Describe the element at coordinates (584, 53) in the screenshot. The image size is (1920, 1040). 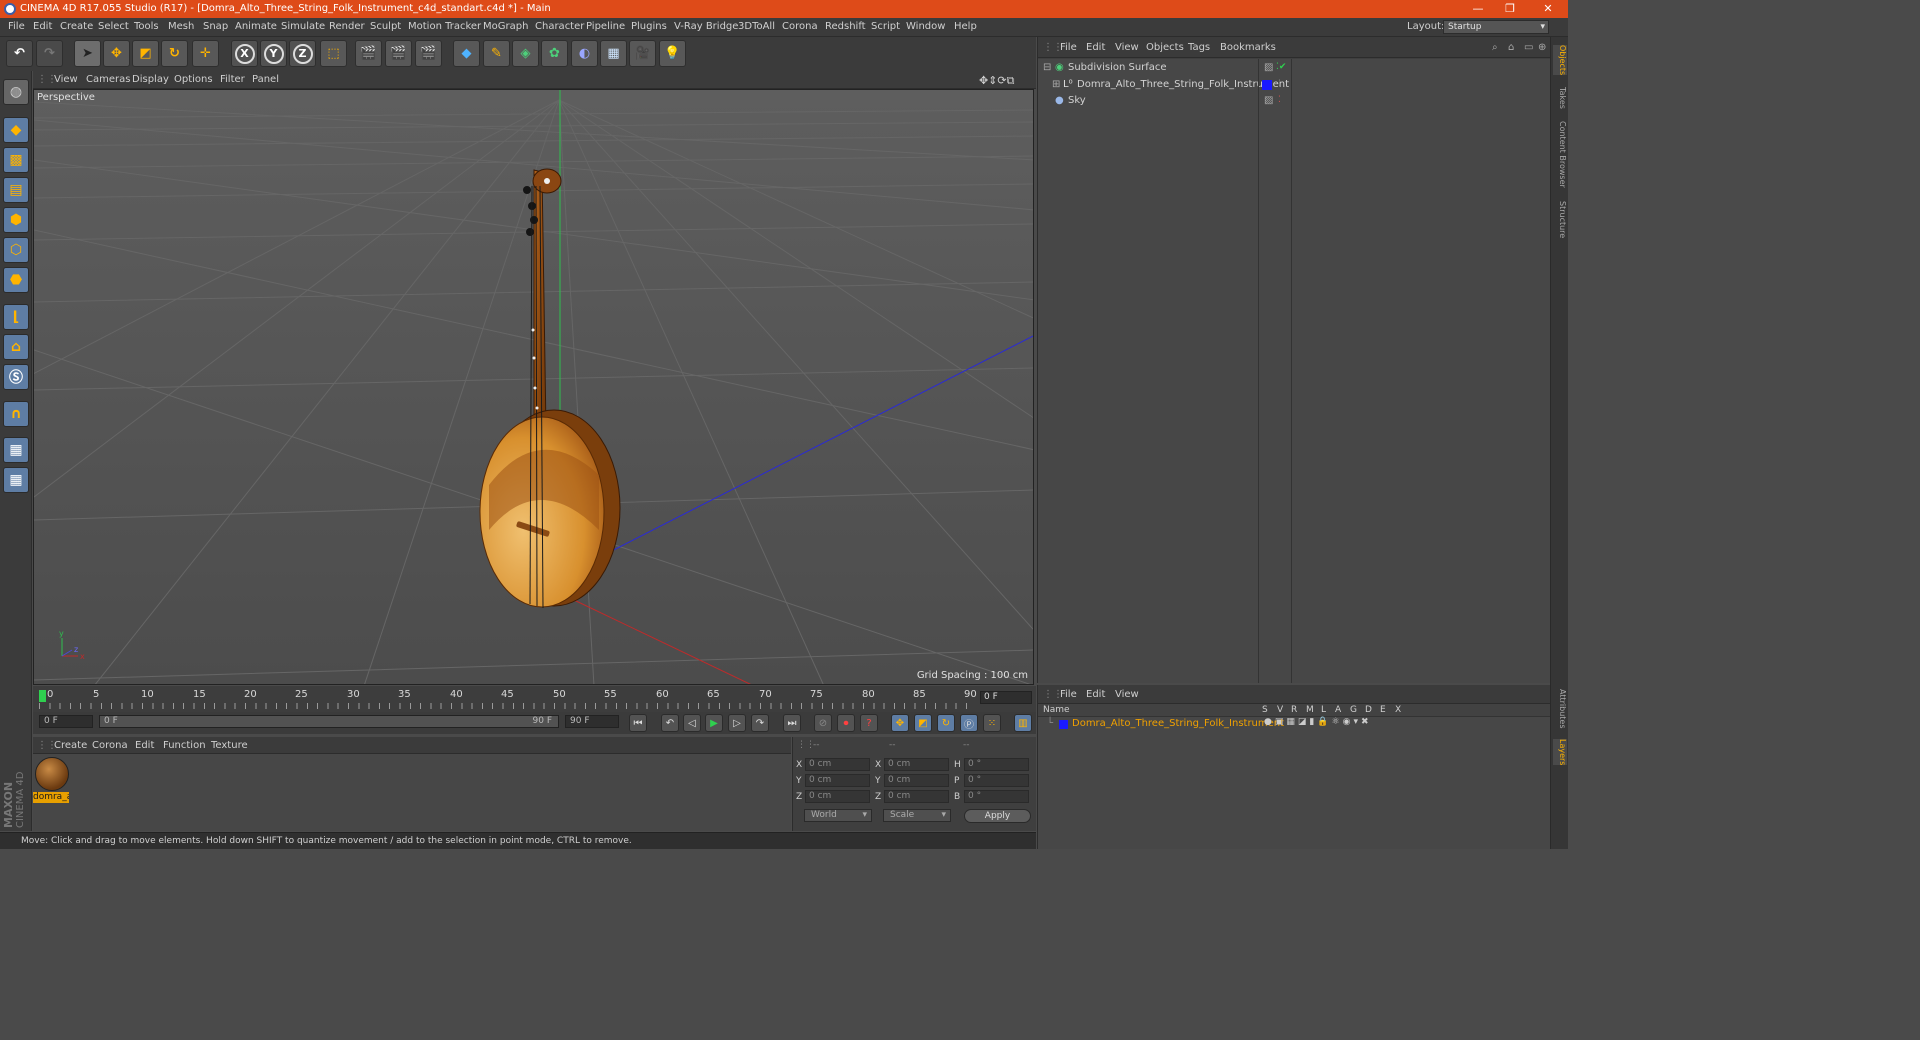
I see `add-deformer-button: ◐` at that location.